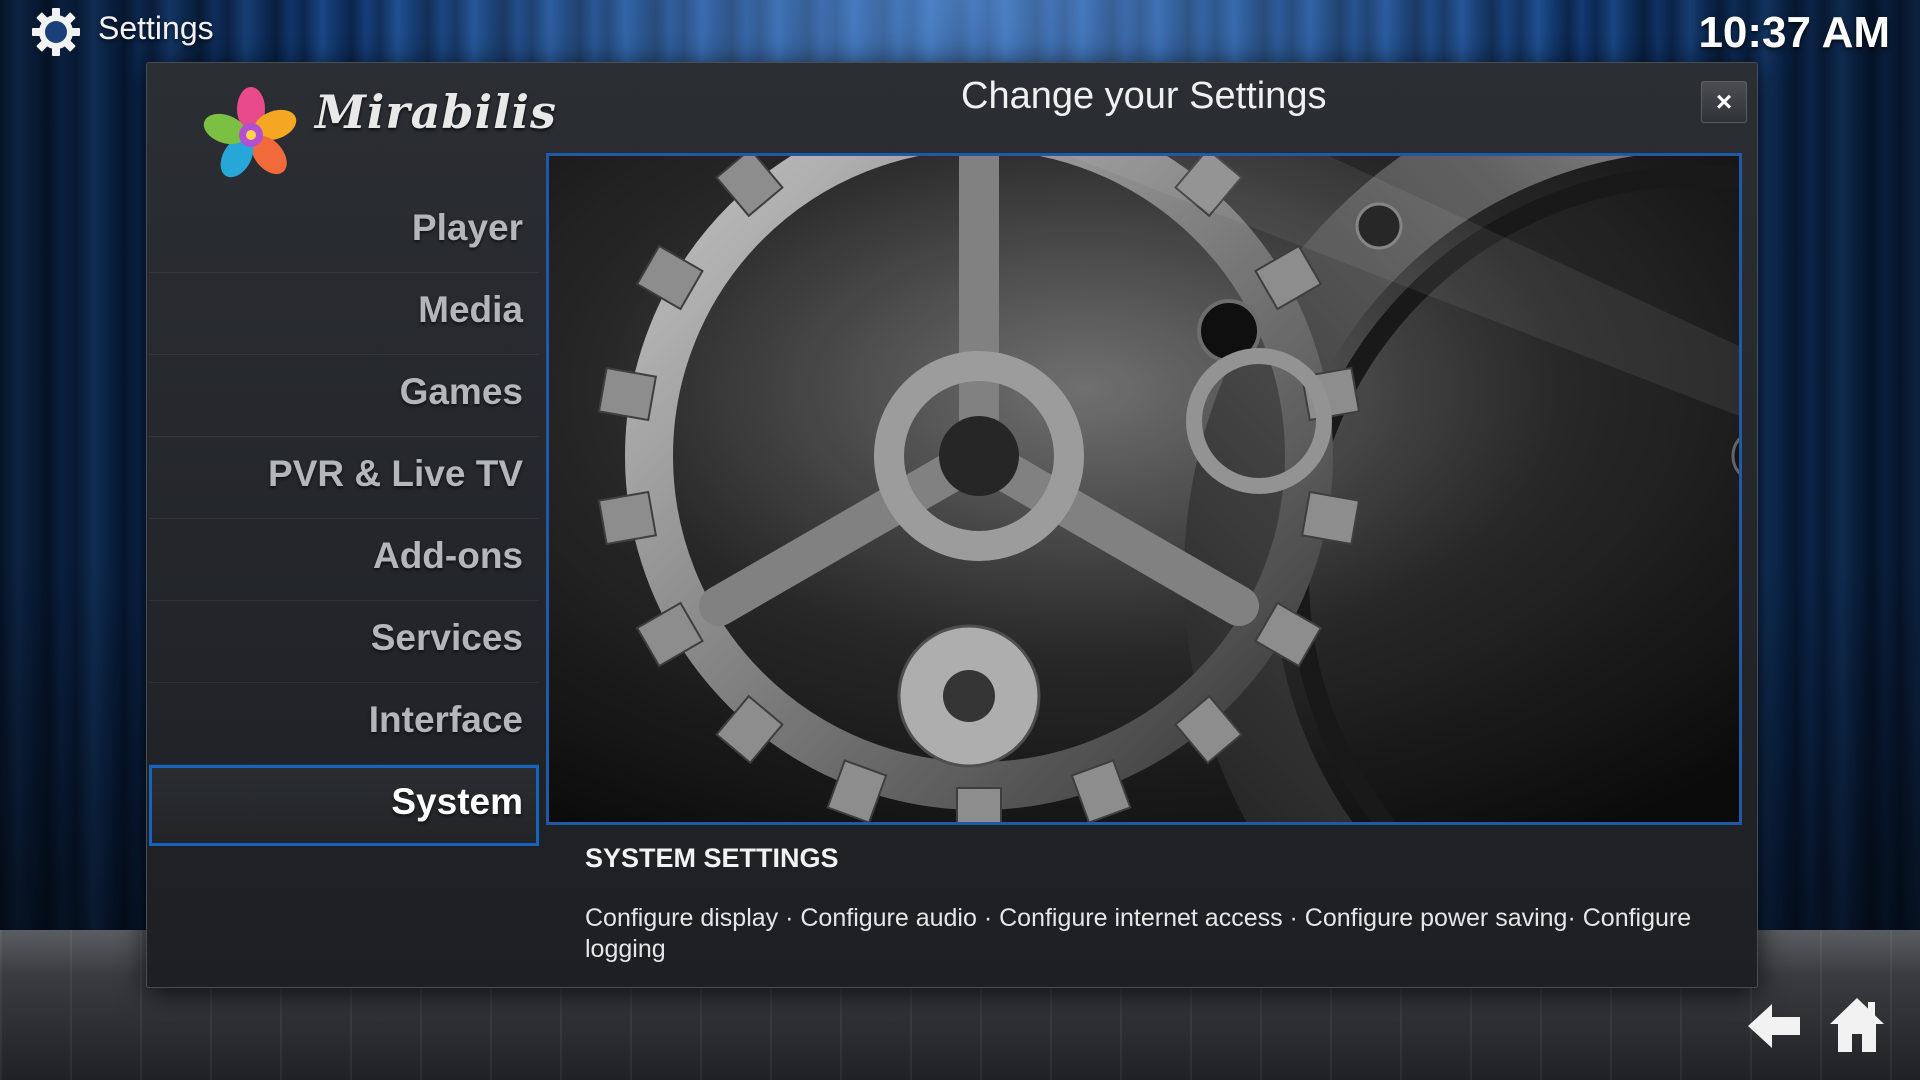 The height and width of the screenshot is (1080, 1920). I want to click on menu-item-label: PVR & Live TV, so click(395, 473).